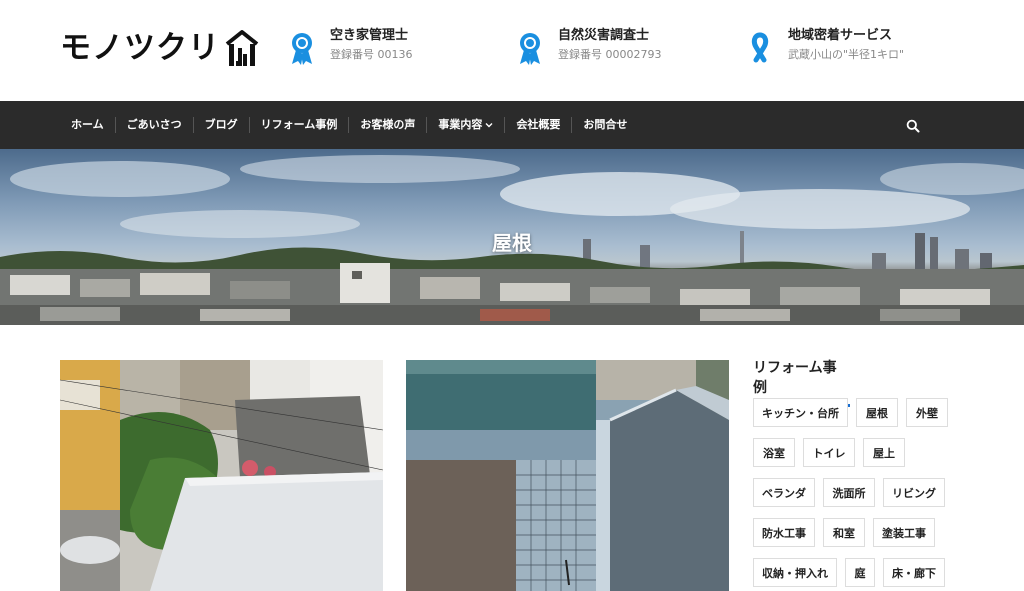 The height and width of the screenshot is (591, 1024). What do you see at coordinates (877, 412) in the screenshot?
I see `tag-roof: 屋根` at bounding box center [877, 412].